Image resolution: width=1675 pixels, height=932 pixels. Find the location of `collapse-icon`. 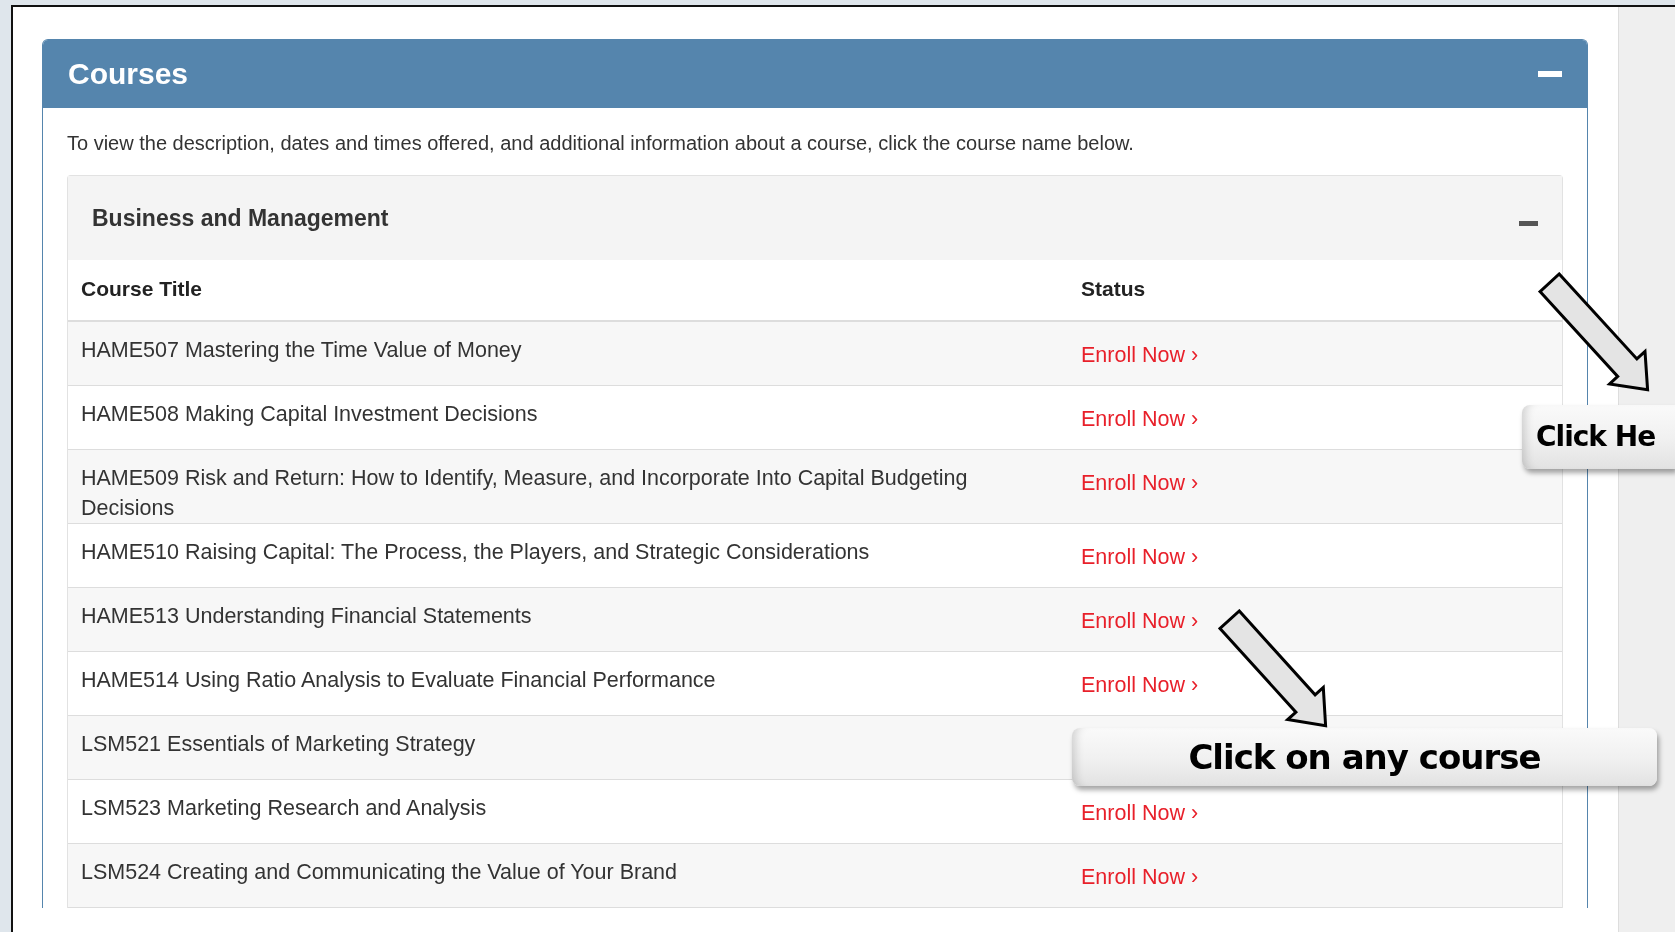

collapse-icon is located at coordinates (1528, 223).